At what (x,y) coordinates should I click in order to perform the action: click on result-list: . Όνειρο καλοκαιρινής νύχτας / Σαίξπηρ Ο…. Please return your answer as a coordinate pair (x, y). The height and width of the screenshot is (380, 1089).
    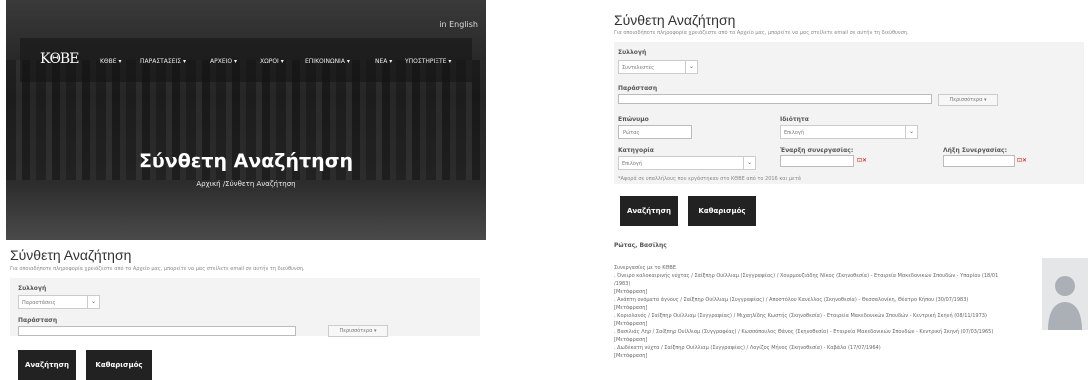
    Looking at the image, I should click on (824, 317).